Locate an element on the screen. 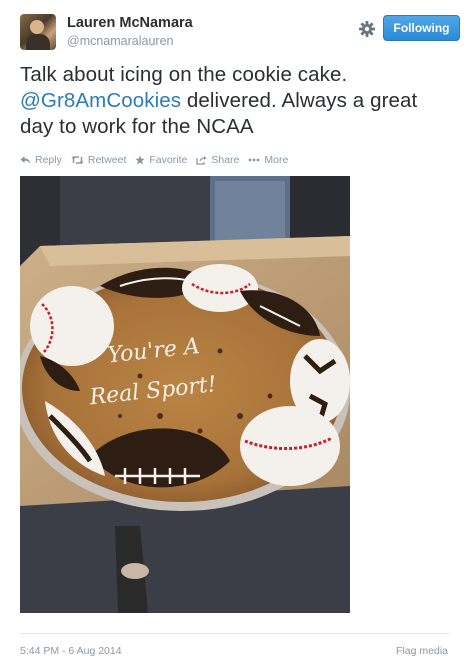  more-button: More is located at coordinates (268, 160).